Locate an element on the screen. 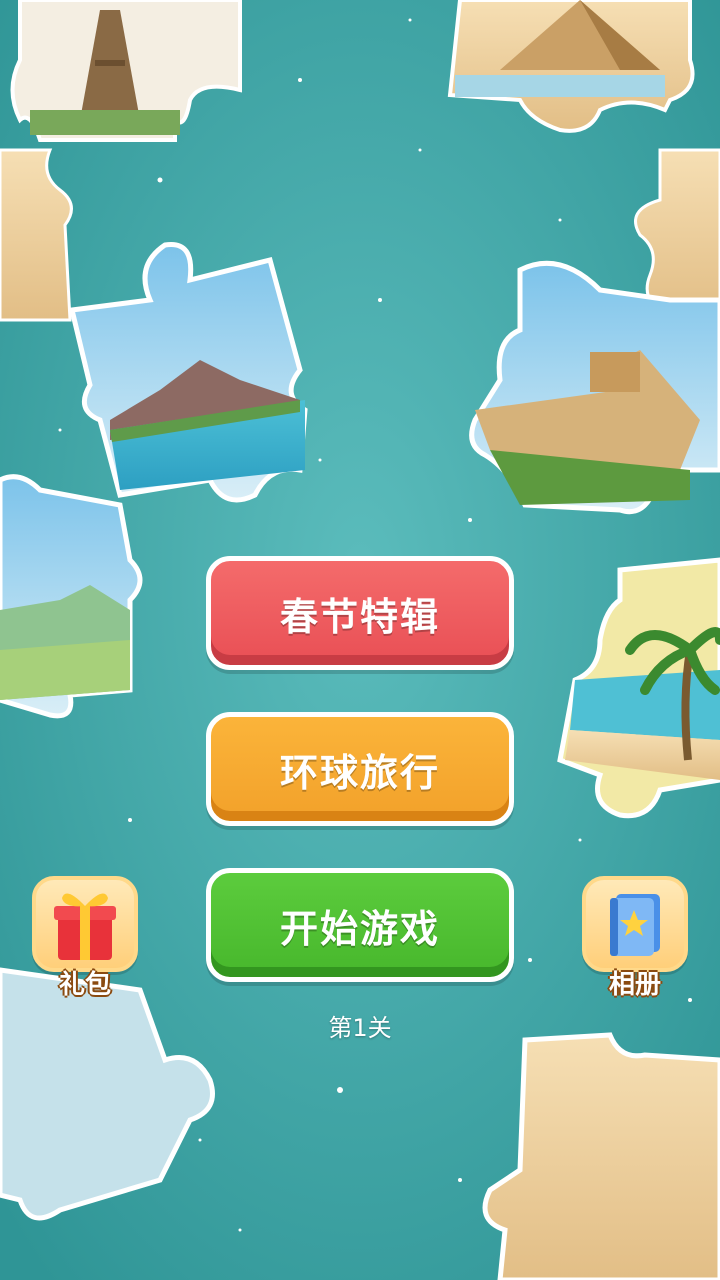  album-icon-frame is located at coordinates (635, 924).